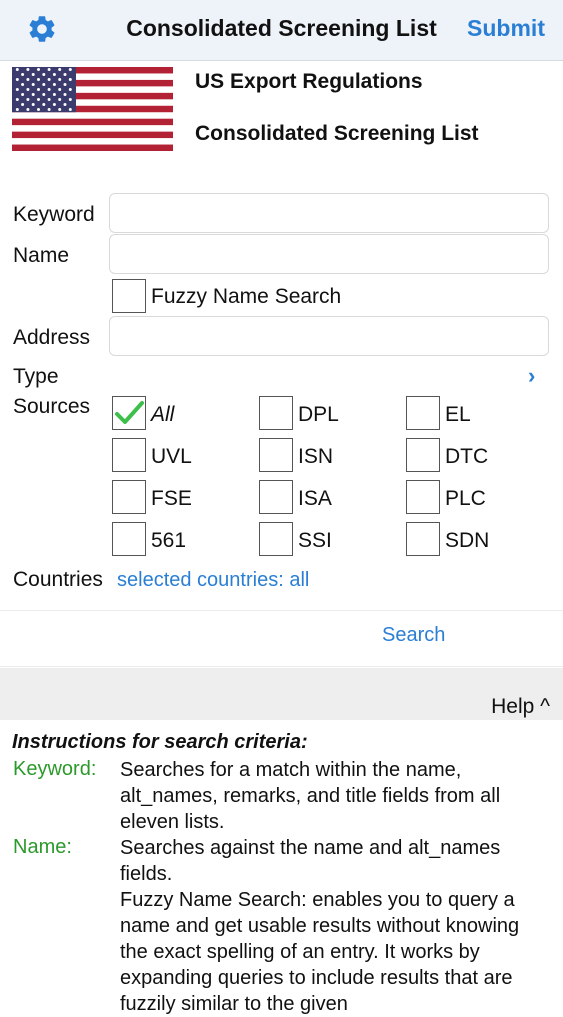 This screenshot has width=563, height=1017. I want to click on keyword-label: Keyword, so click(54, 214).